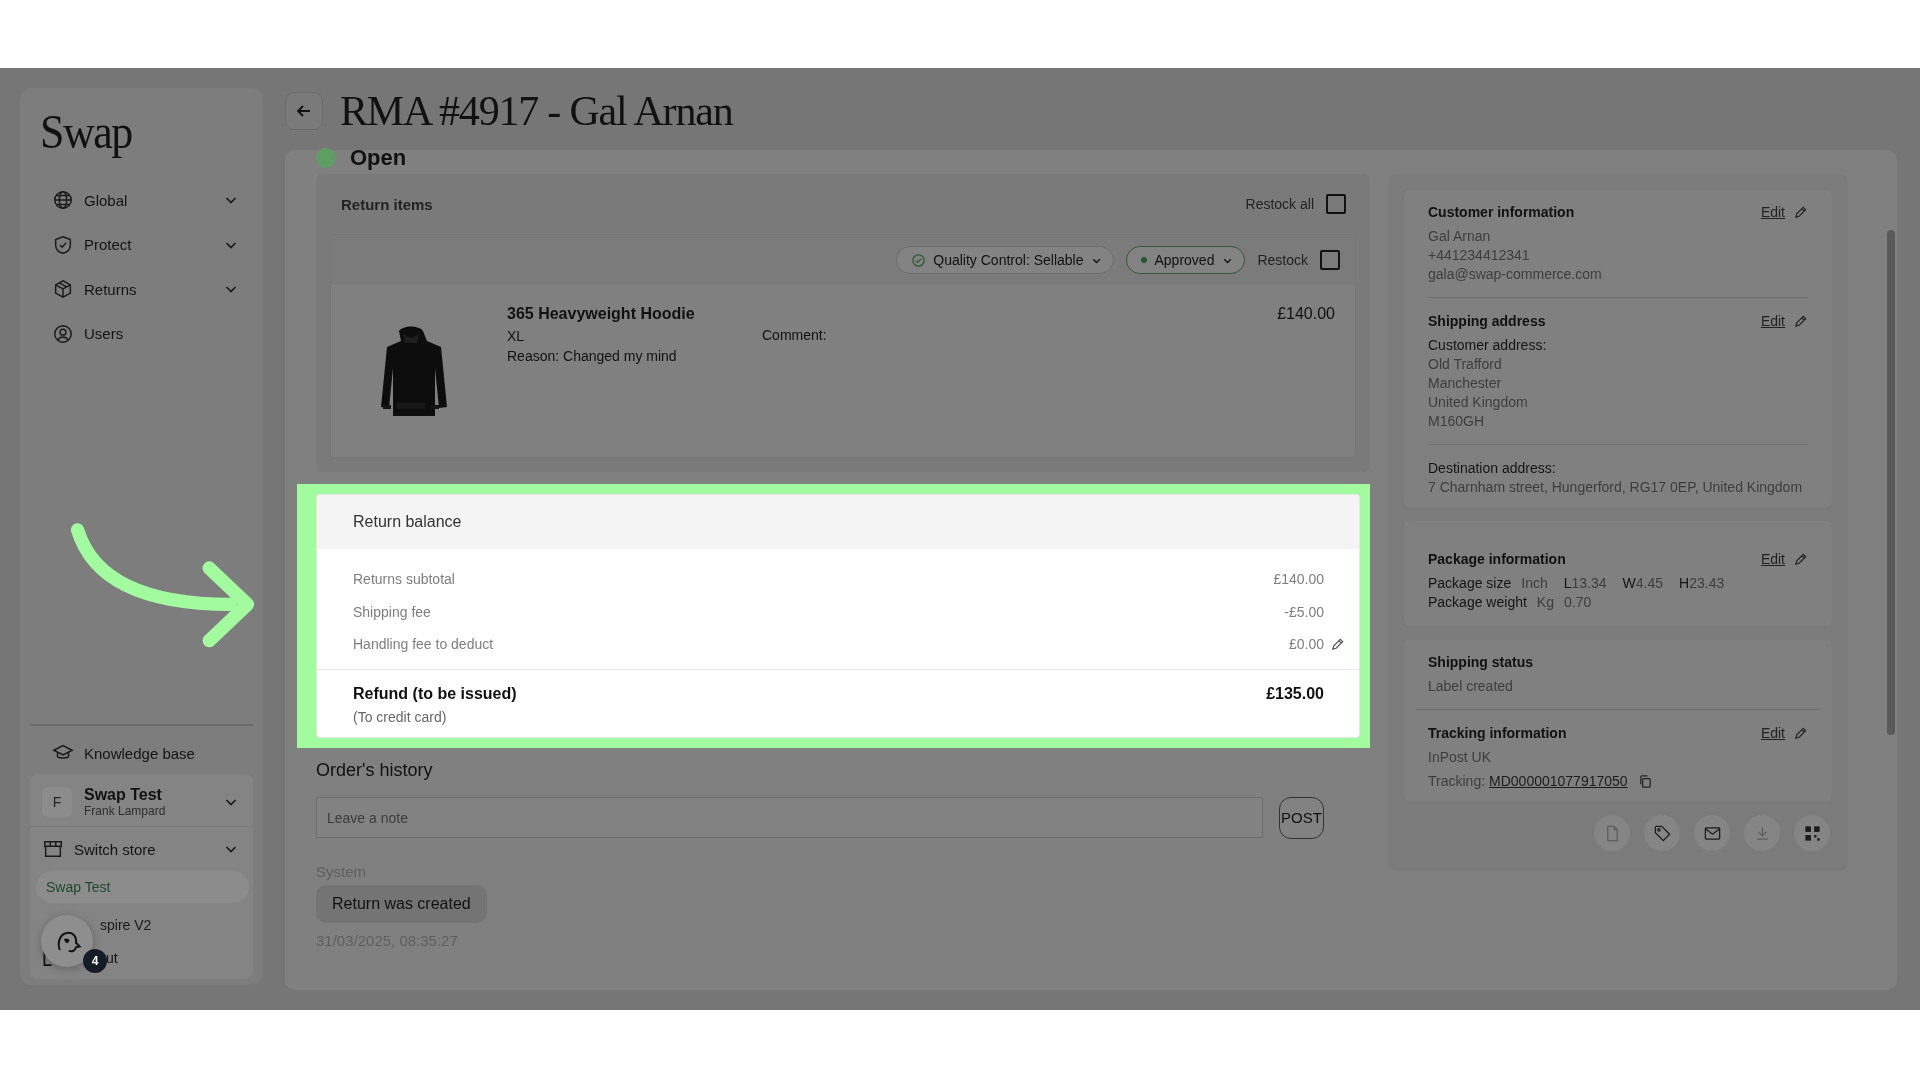 The height and width of the screenshot is (1080, 1920). Describe the element at coordinates (1306, 314) in the screenshot. I see `product-price: £140.00` at that location.